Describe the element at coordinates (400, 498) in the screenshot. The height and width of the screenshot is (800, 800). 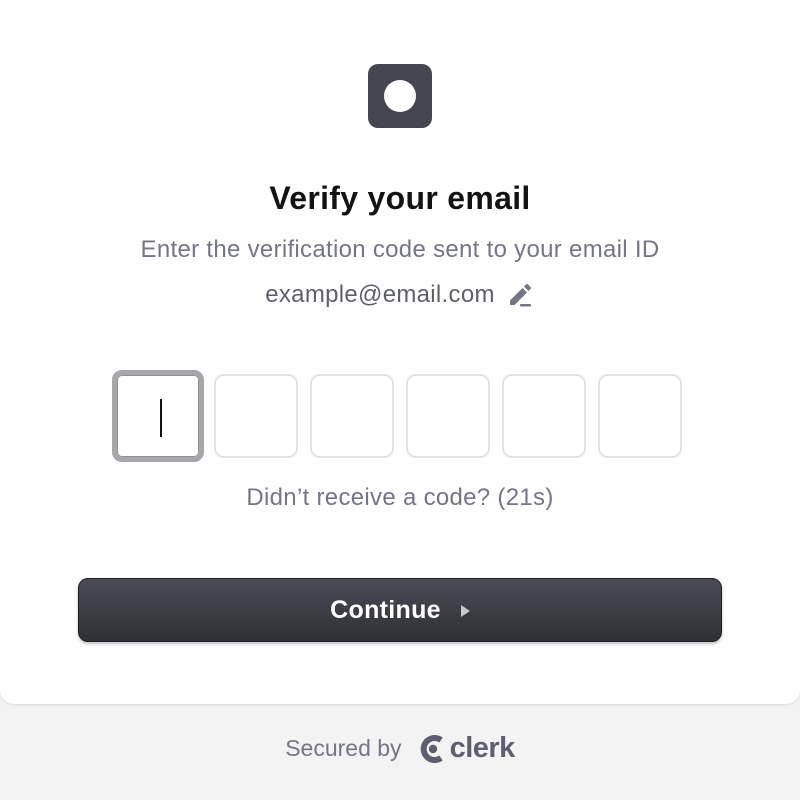
I see `resend-code-text: Didn’t receive a code? (21s)` at that location.